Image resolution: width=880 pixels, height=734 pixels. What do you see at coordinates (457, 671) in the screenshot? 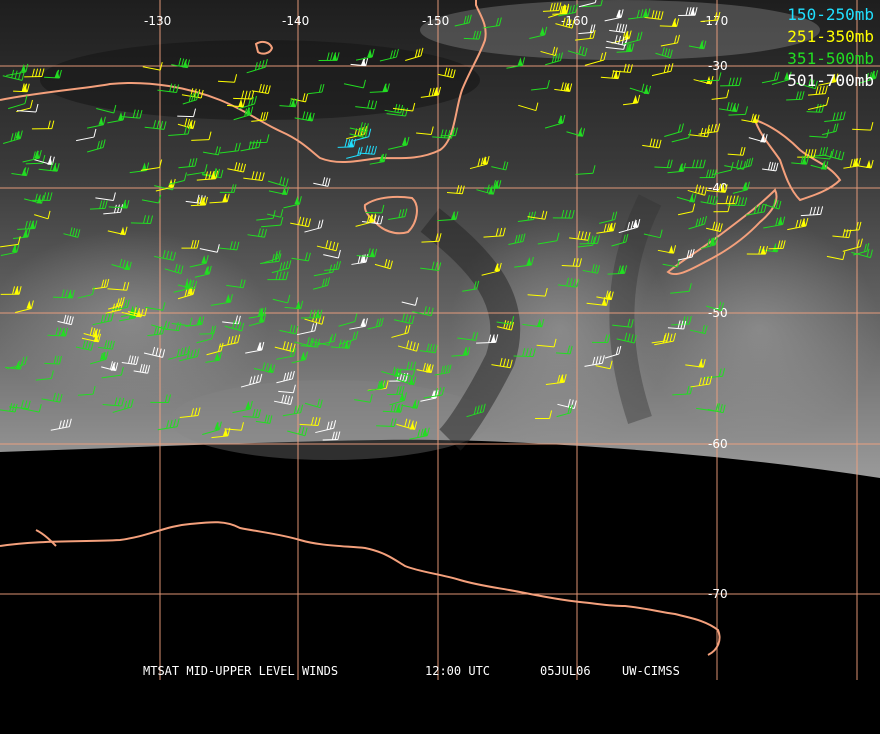
I see `caption-time: 12:00 UTC` at bounding box center [457, 671].